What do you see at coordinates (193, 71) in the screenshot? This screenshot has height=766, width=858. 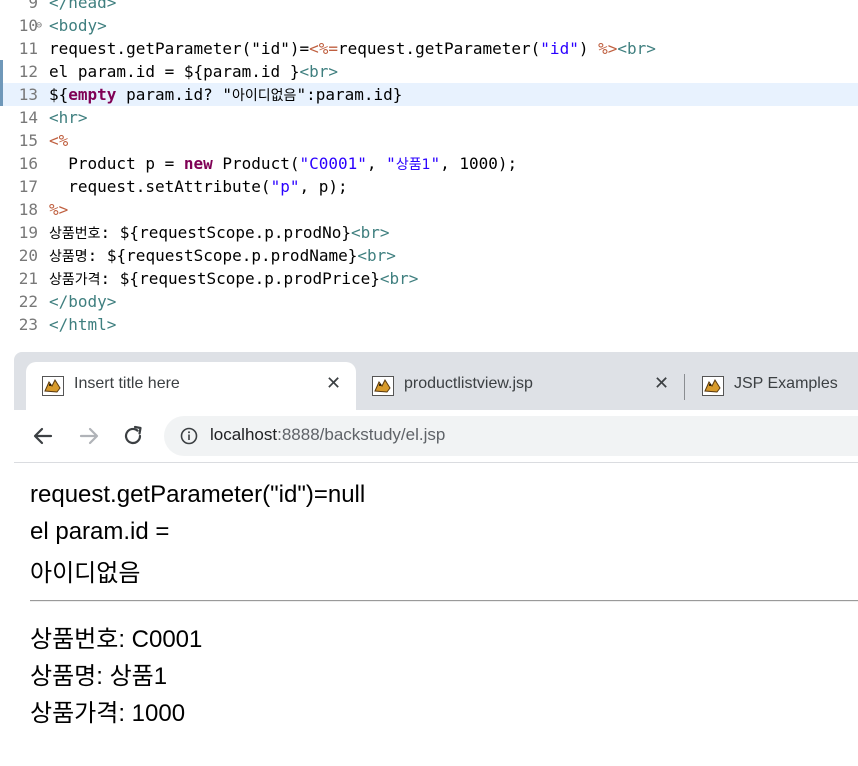 I see `code-text: el param.id = ${param.id }<br>` at bounding box center [193, 71].